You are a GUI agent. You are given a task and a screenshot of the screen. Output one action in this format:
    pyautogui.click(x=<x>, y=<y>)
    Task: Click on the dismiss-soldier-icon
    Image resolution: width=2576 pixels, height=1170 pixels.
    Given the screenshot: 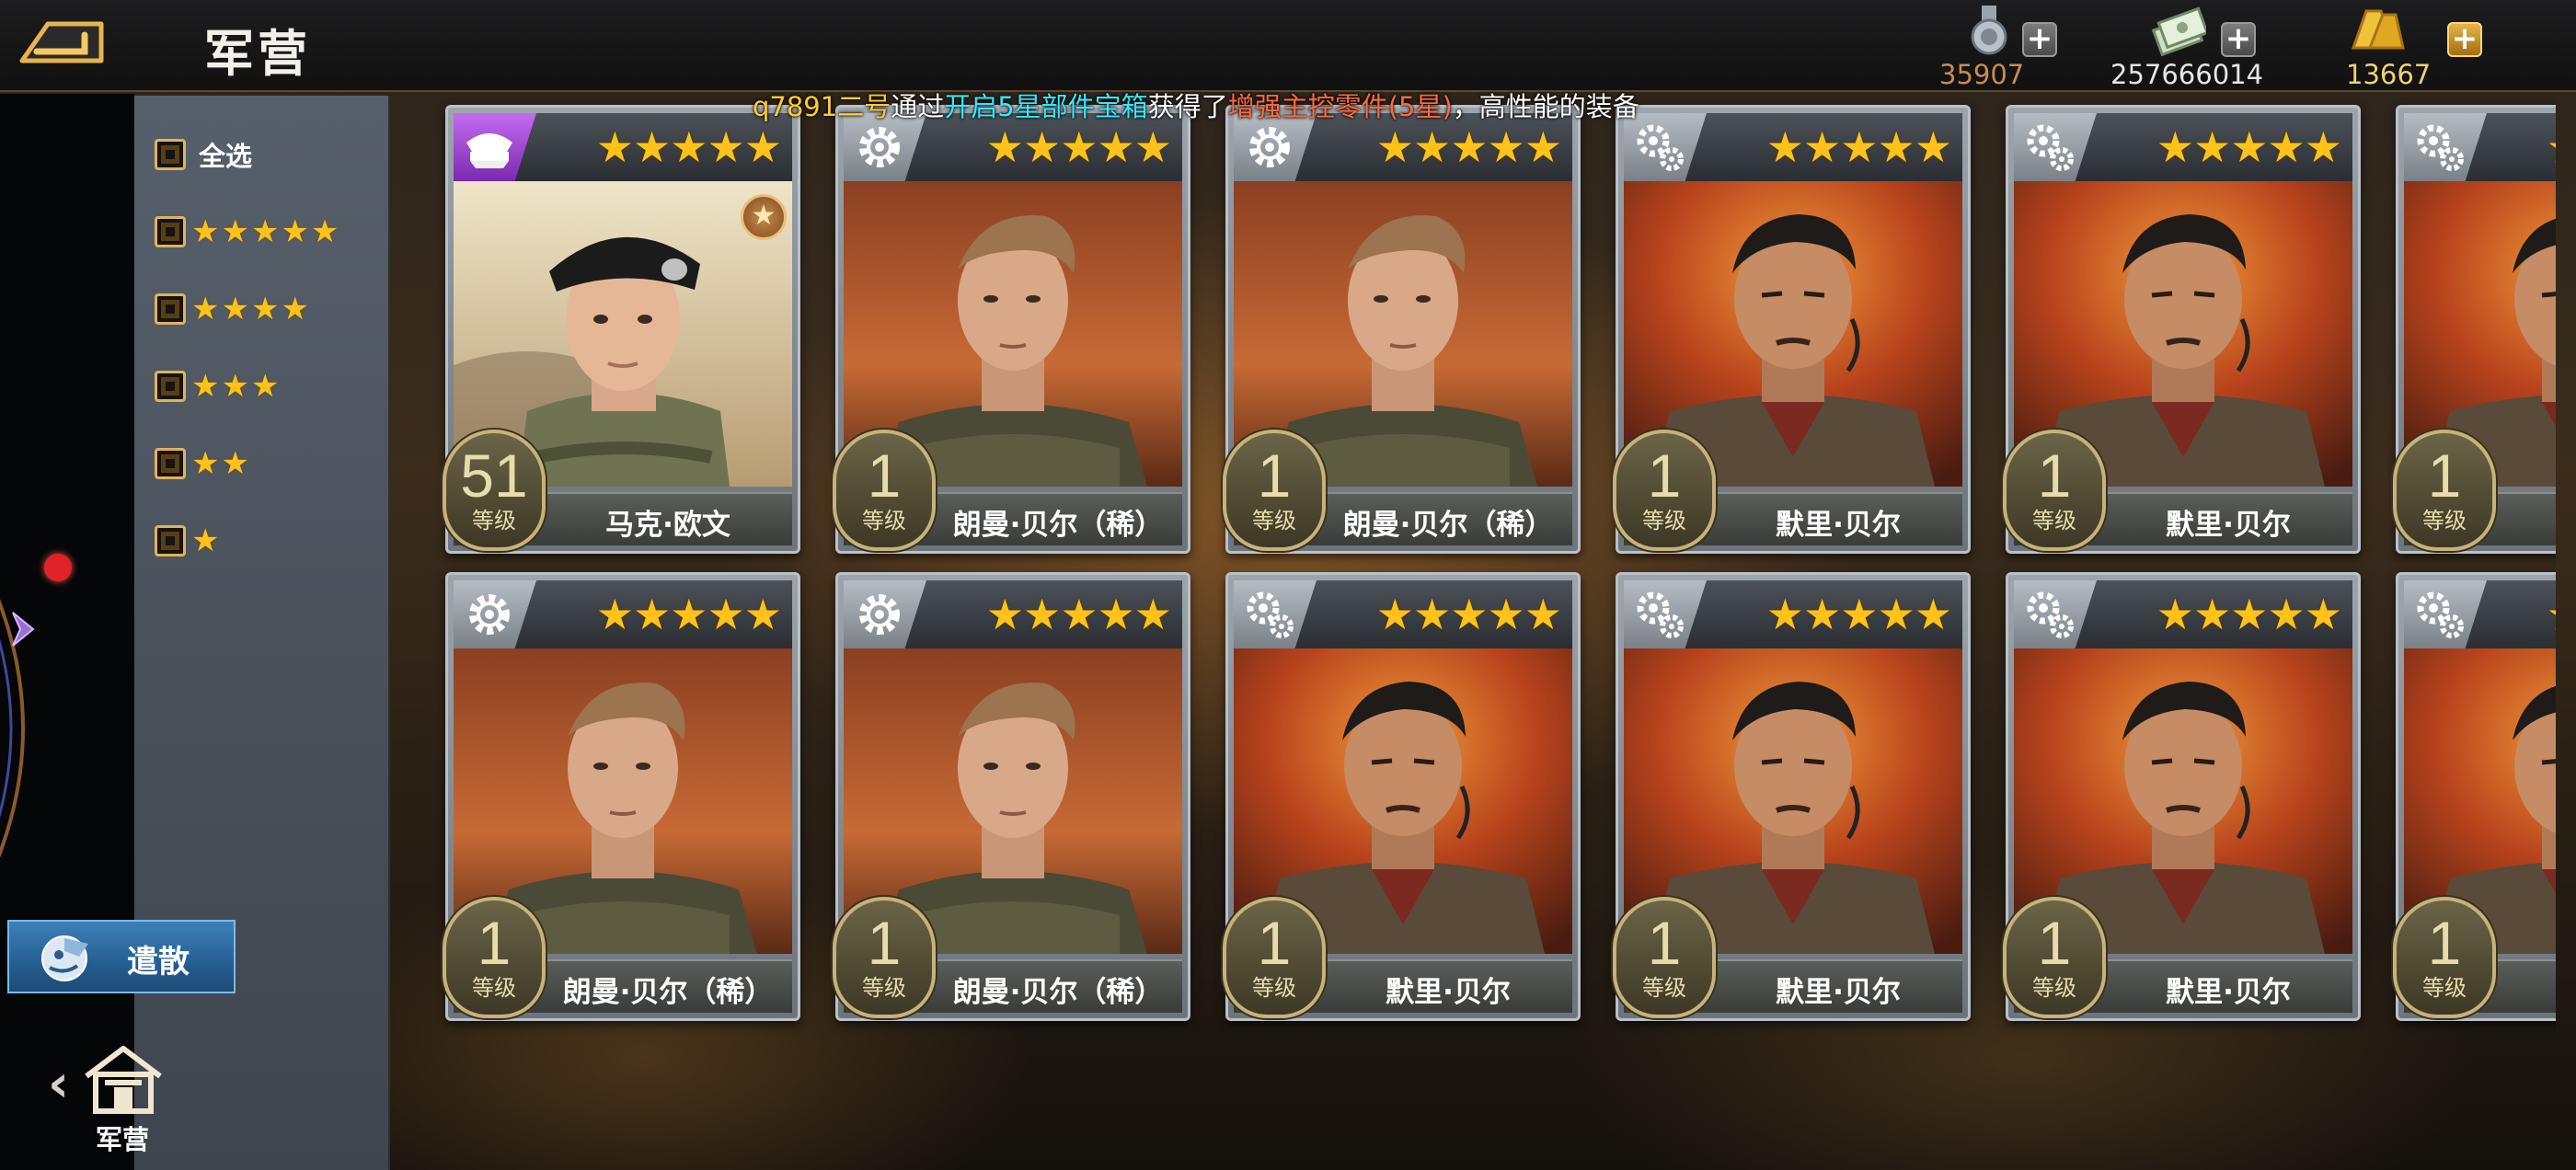 What is the action you would take?
    pyautogui.click(x=64, y=958)
    